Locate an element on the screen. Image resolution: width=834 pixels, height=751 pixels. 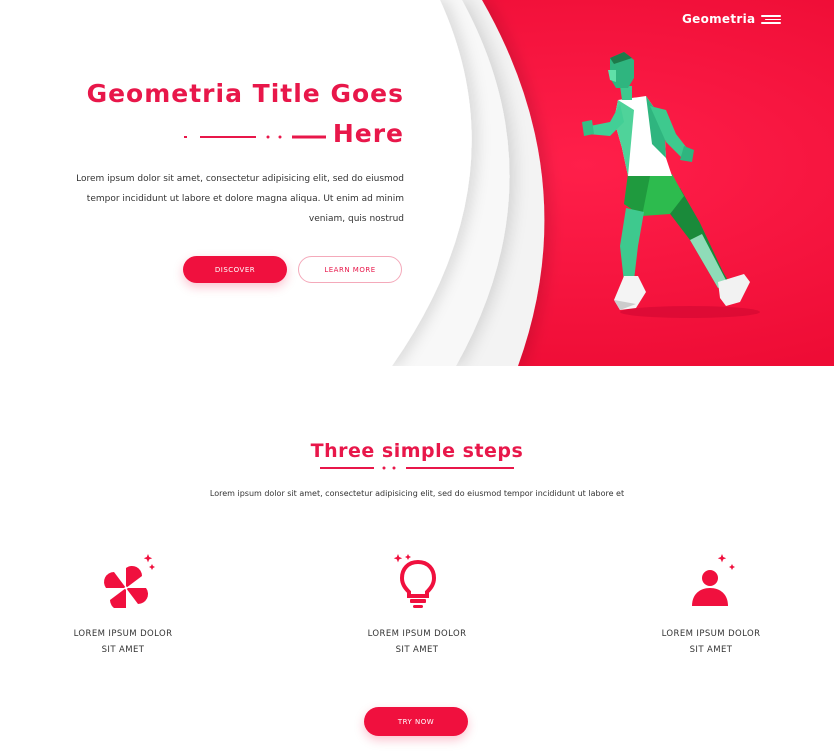
brand-name: Geometria is located at coordinates (719, 19).